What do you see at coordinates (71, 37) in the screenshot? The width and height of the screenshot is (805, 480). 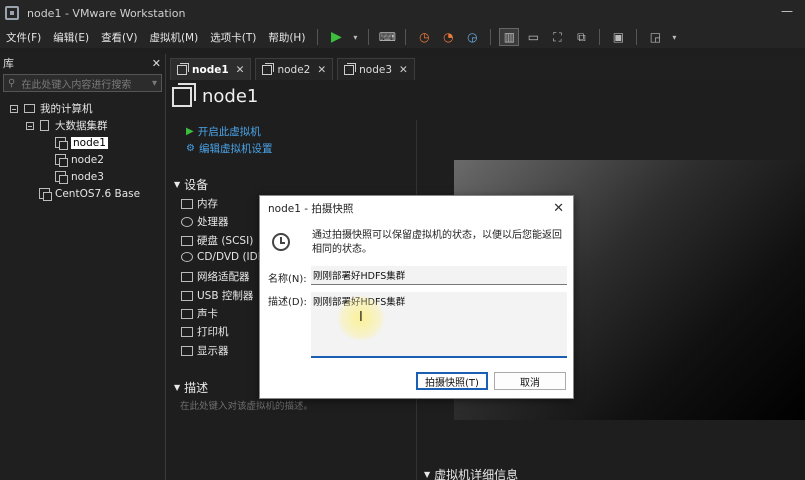 I see `menu-edit: 编辑(E)` at bounding box center [71, 37].